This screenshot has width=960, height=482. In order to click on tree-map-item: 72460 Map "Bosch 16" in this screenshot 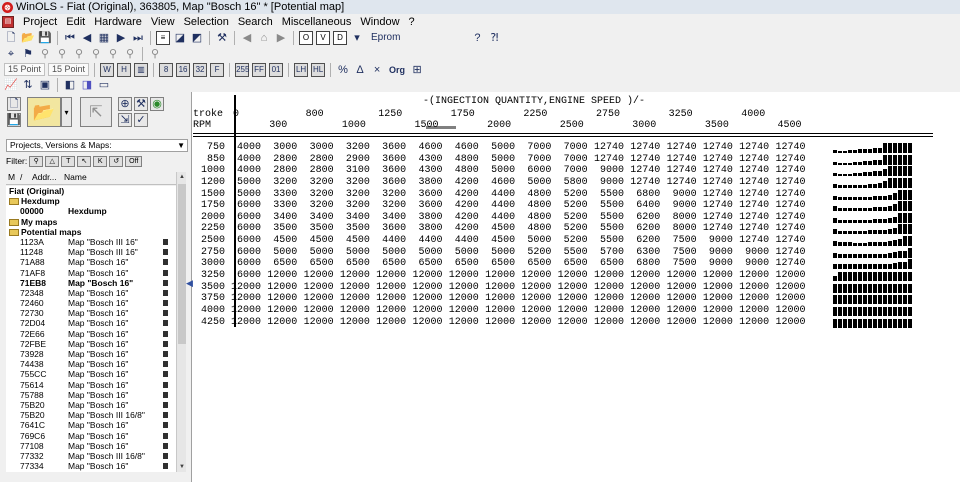, I will do `click(91, 303)`.